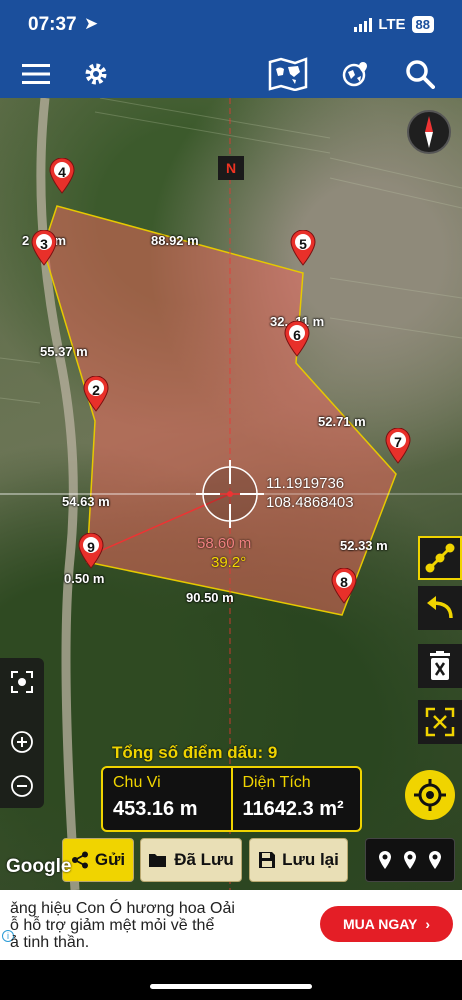 The height and width of the screenshot is (1000, 462). I want to click on edge-length: 88.92 m, so click(175, 240).